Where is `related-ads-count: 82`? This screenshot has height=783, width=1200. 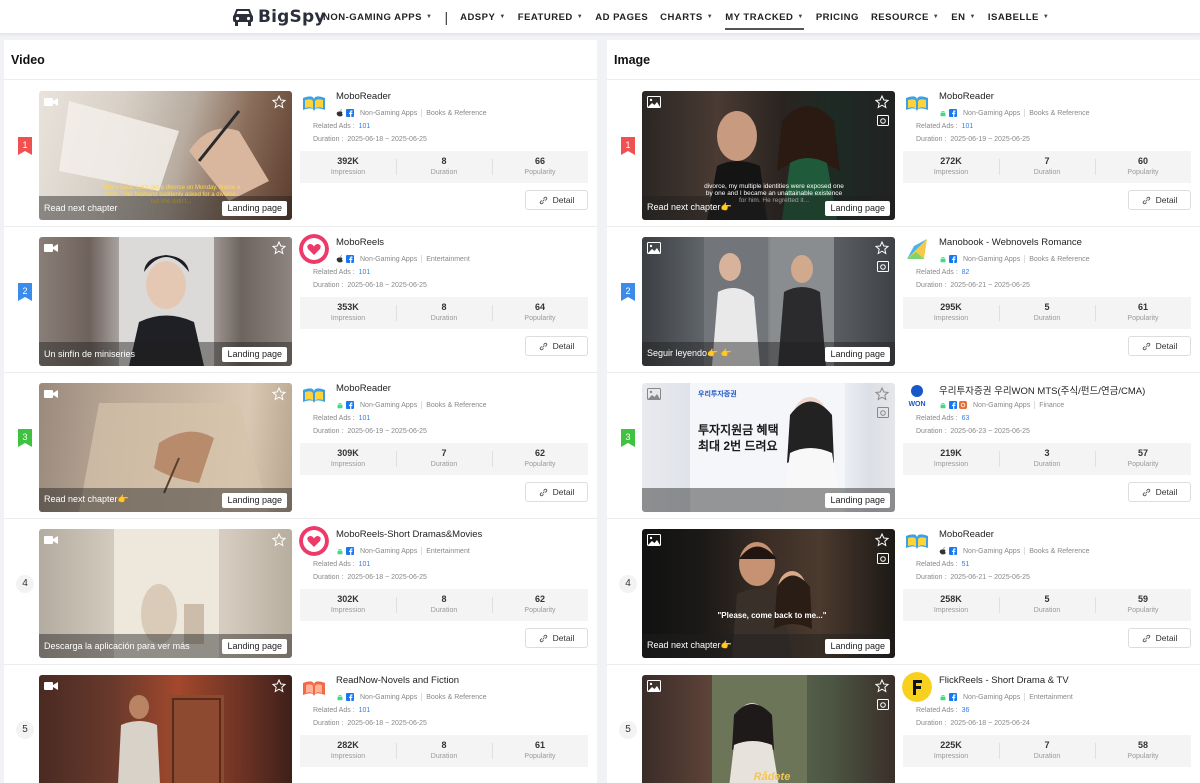
related-ads-count: 82 is located at coordinates (966, 272).